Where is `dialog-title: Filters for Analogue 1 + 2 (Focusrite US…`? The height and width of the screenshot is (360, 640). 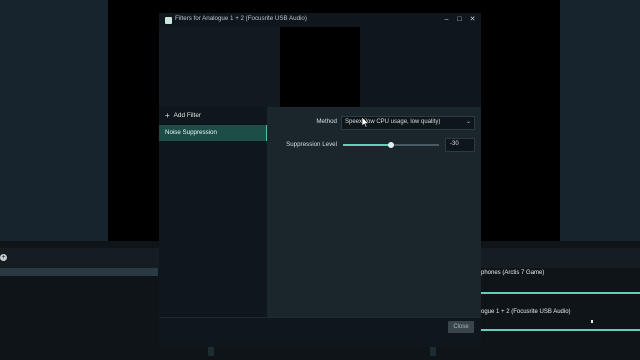
dialog-title: Filters for Analogue 1 + 2 (Focusrite US… is located at coordinates (241, 18).